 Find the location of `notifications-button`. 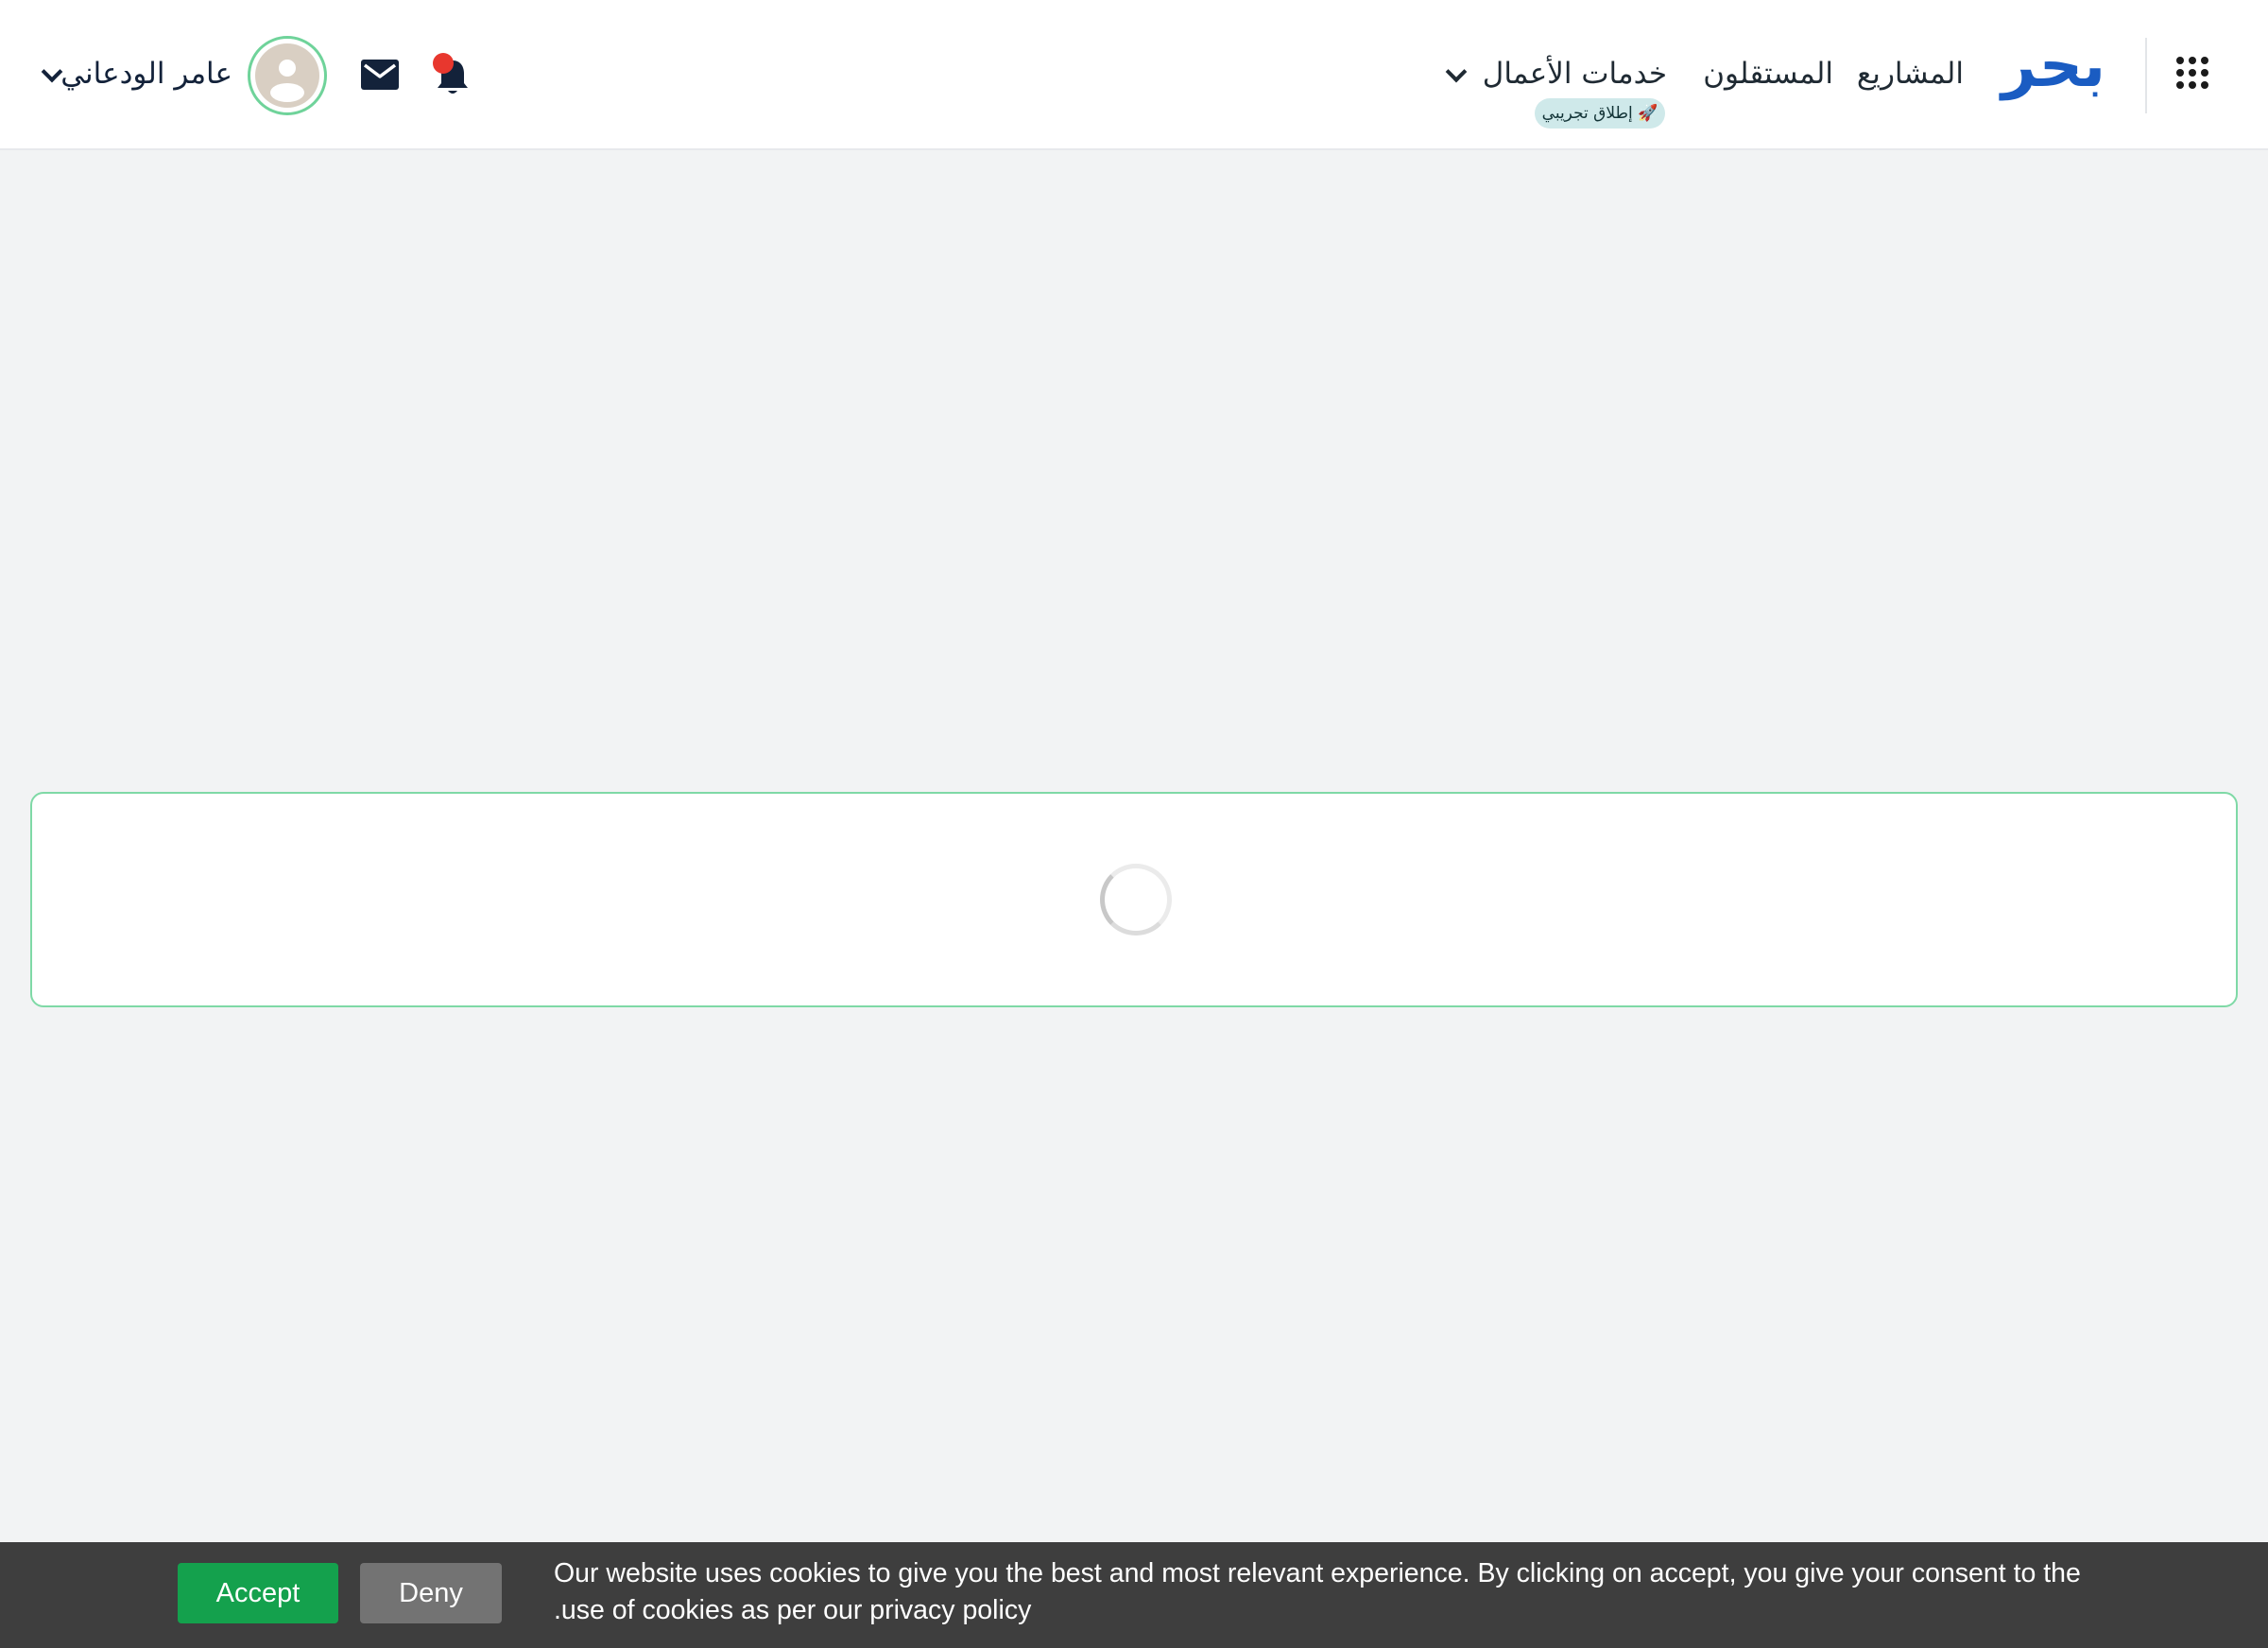

notifications-button is located at coordinates (452, 74).